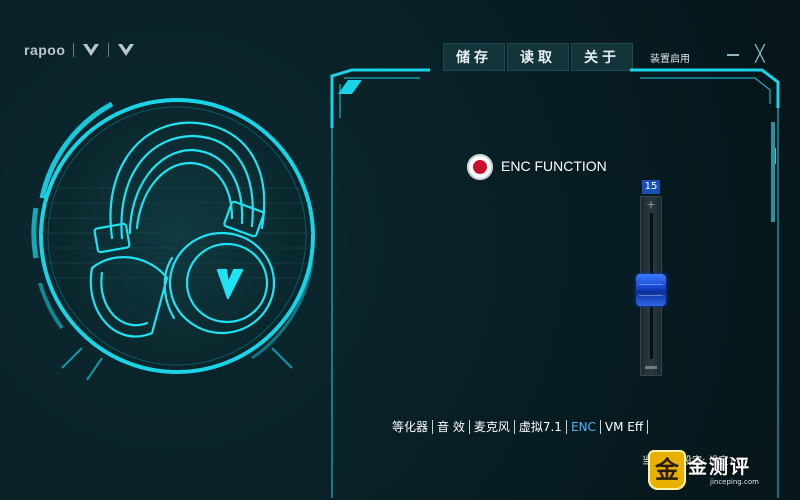 The image size is (800, 500). What do you see at coordinates (451, 426) in the screenshot?
I see `tab-sound-effects: 音 效` at bounding box center [451, 426].